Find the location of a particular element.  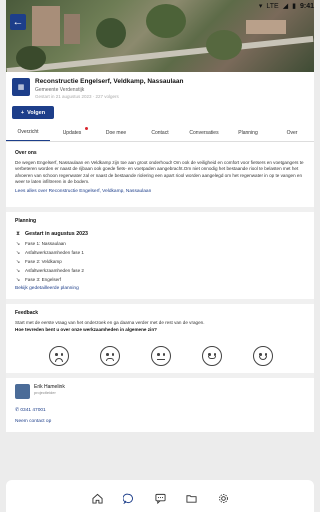

tab-label: Overzicht is located at coordinates (28, 132).